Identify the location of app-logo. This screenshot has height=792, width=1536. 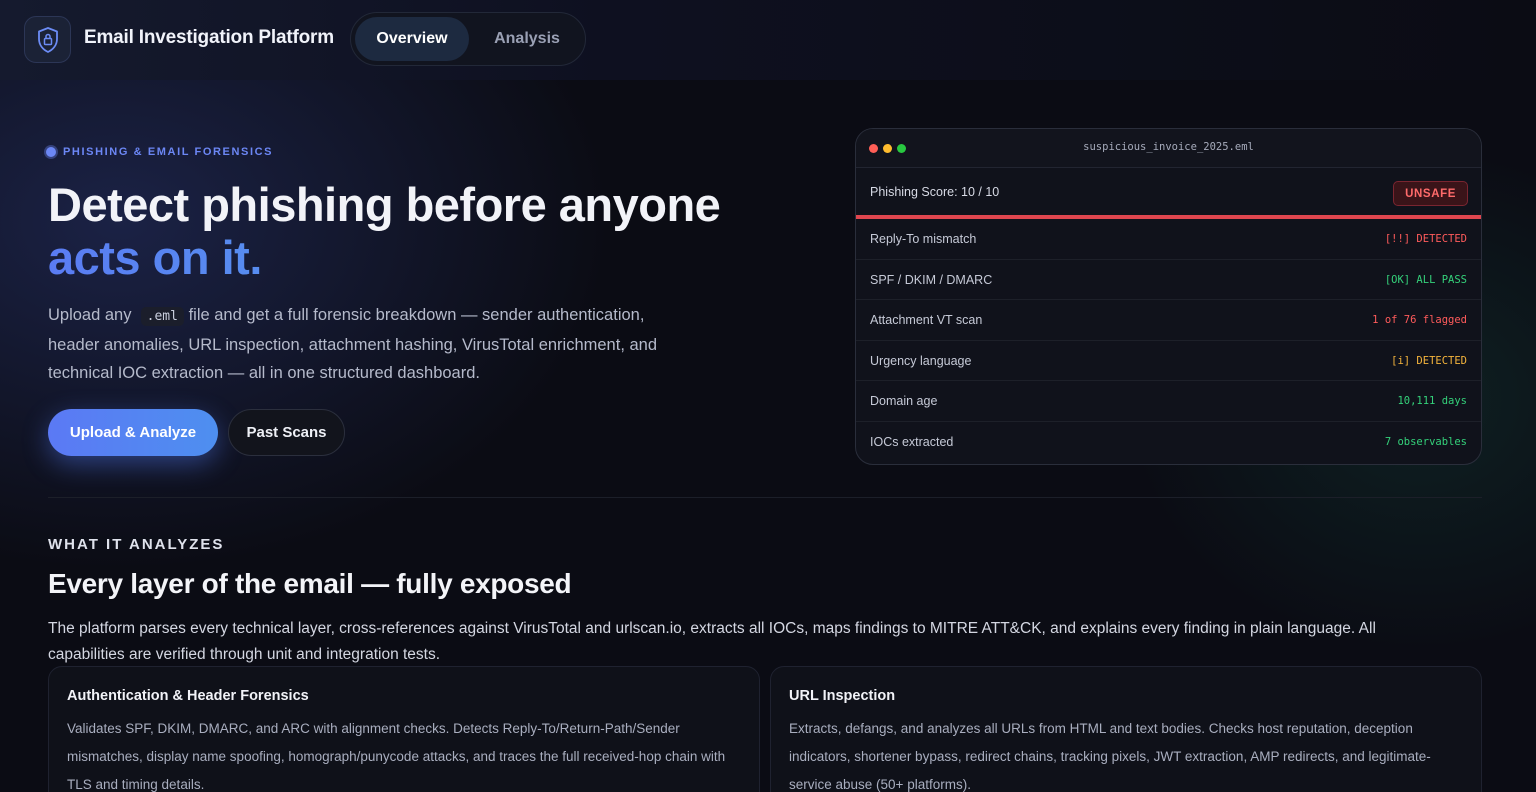
(47, 39).